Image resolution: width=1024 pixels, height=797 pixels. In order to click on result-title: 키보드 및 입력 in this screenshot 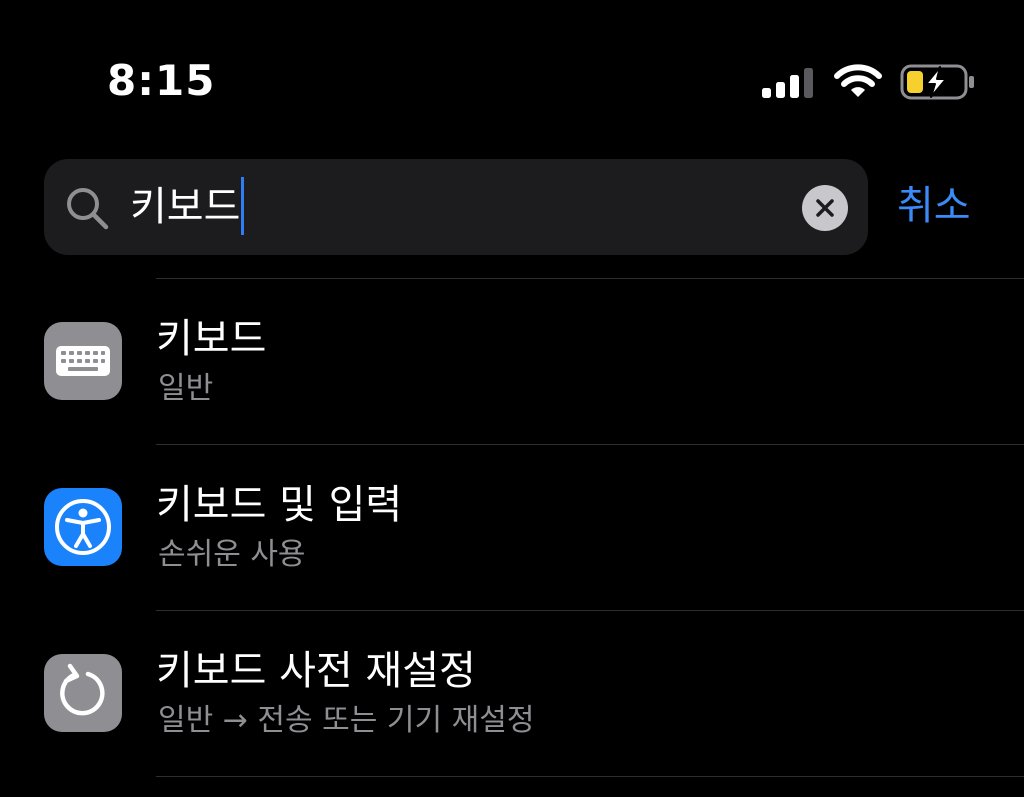, I will do `click(279, 505)`.